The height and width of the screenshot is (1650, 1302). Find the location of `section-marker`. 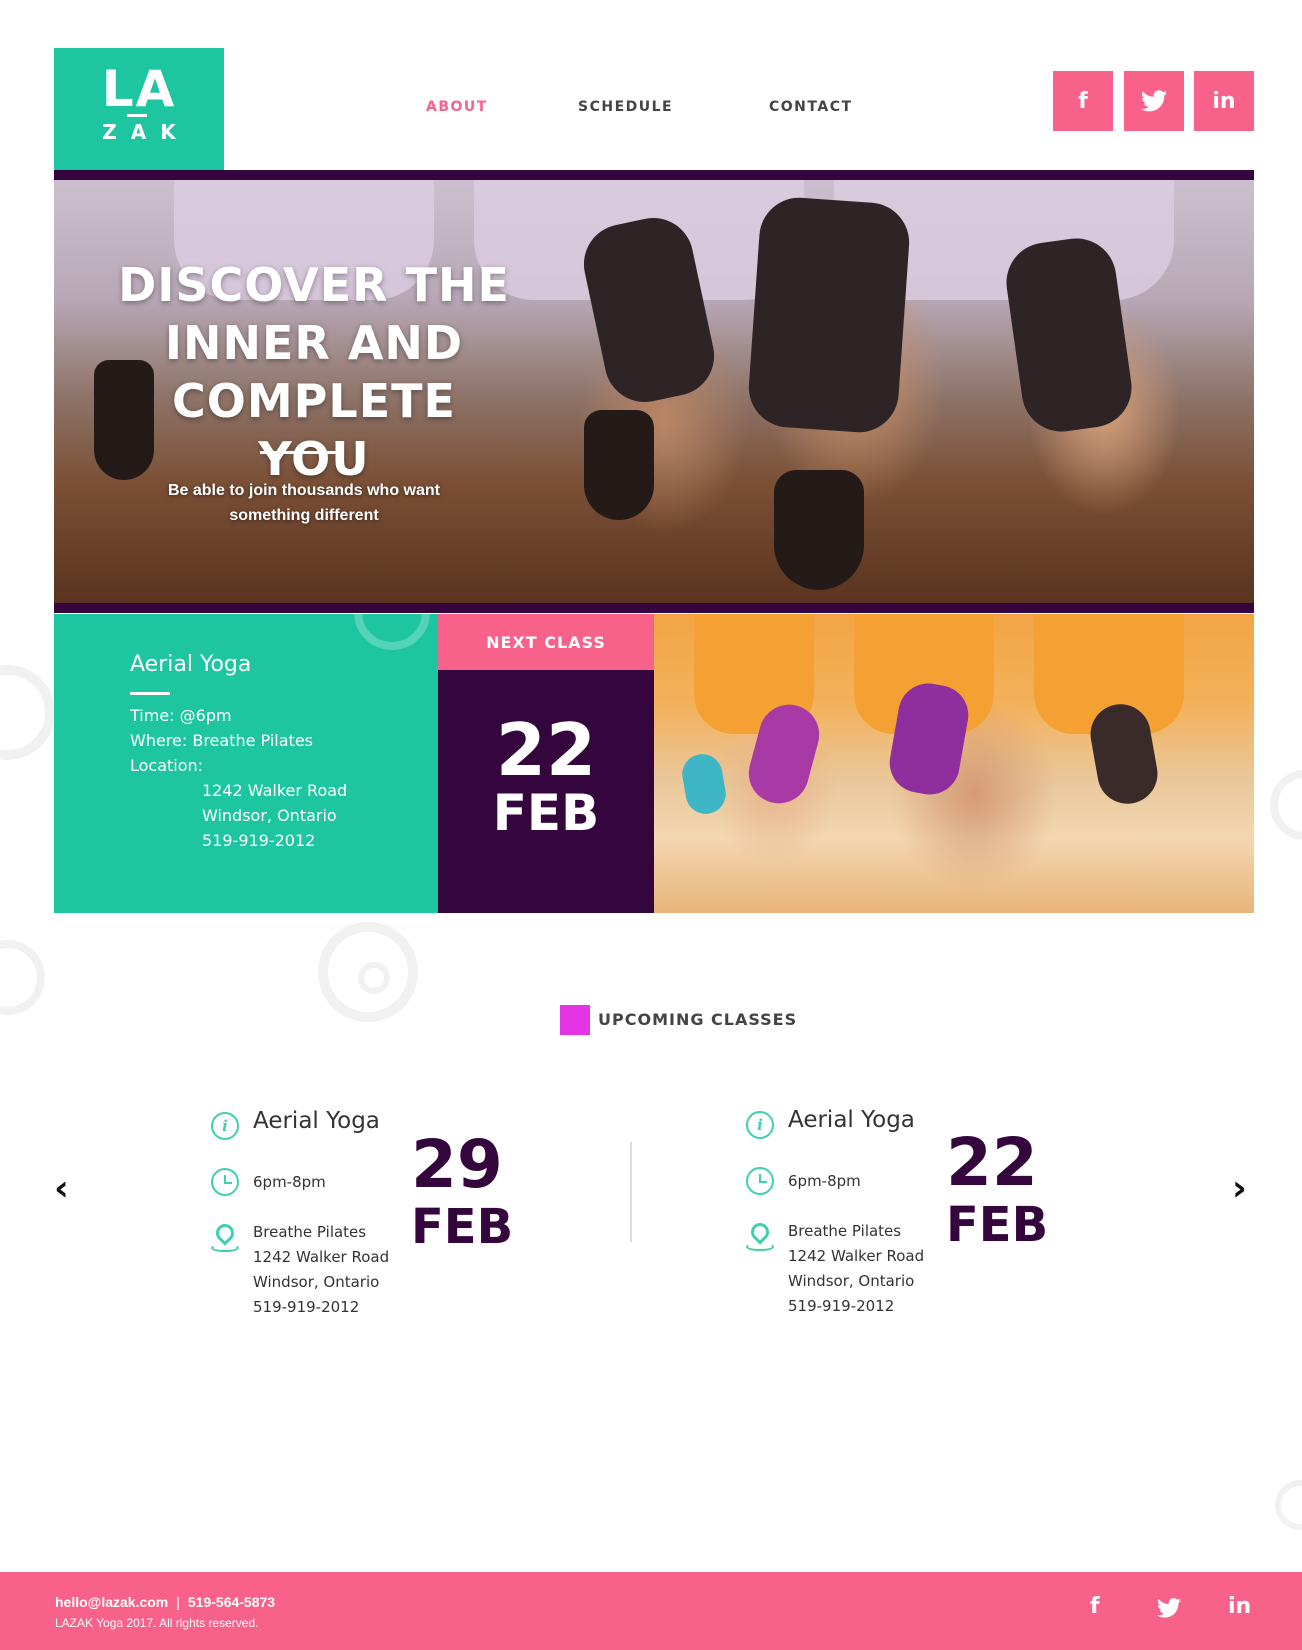

section-marker is located at coordinates (575, 1020).